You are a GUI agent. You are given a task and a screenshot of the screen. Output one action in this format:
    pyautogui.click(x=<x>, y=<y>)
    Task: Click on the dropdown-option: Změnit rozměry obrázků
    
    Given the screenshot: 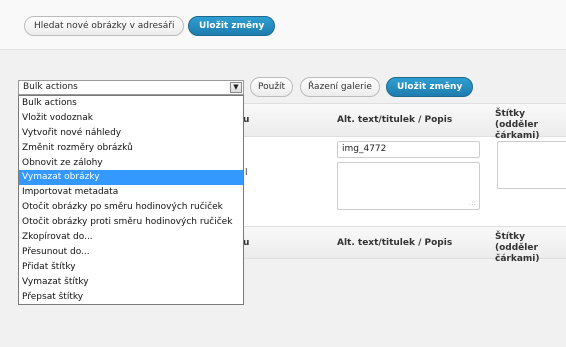 What is the action you would take?
    pyautogui.click(x=131, y=148)
    